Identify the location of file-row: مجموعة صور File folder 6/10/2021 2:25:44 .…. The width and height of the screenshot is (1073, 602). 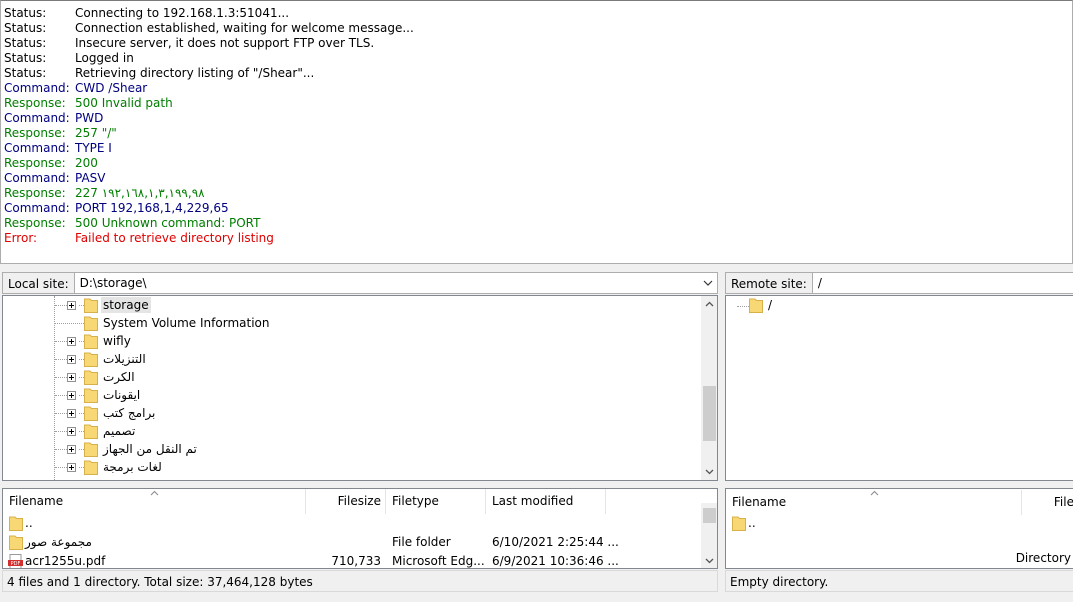
(351, 542).